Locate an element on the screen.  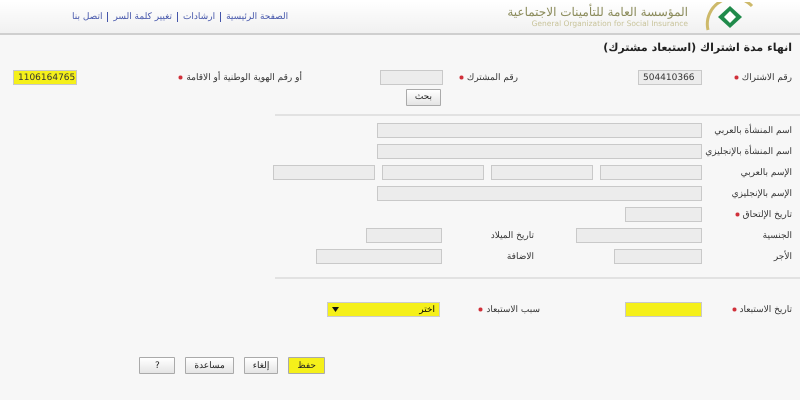
help-button: ? is located at coordinates (157, 365).